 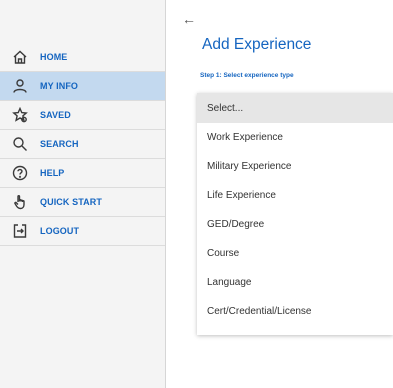 I want to click on help-icon, so click(x=20, y=173).